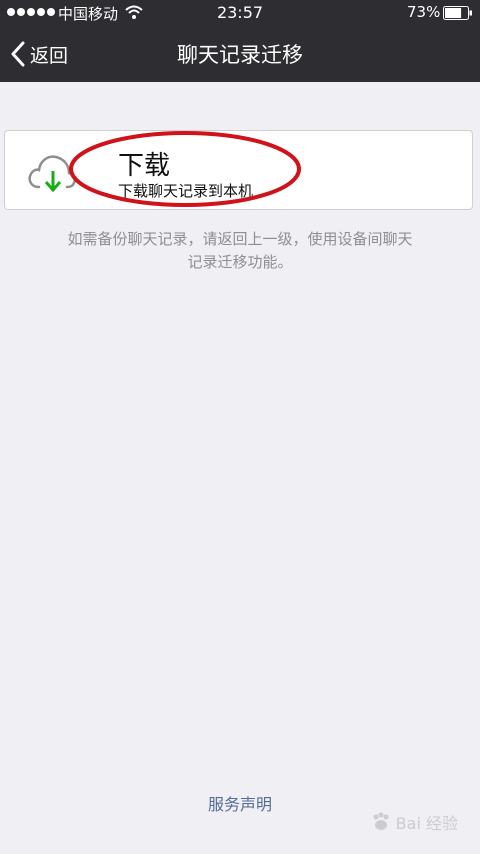 The width and height of the screenshot is (480, 854). Describe the element at coordinates (238, 170) in the screenshot. I see `download-button: 下载 下载聊天记录到本机` at that location.